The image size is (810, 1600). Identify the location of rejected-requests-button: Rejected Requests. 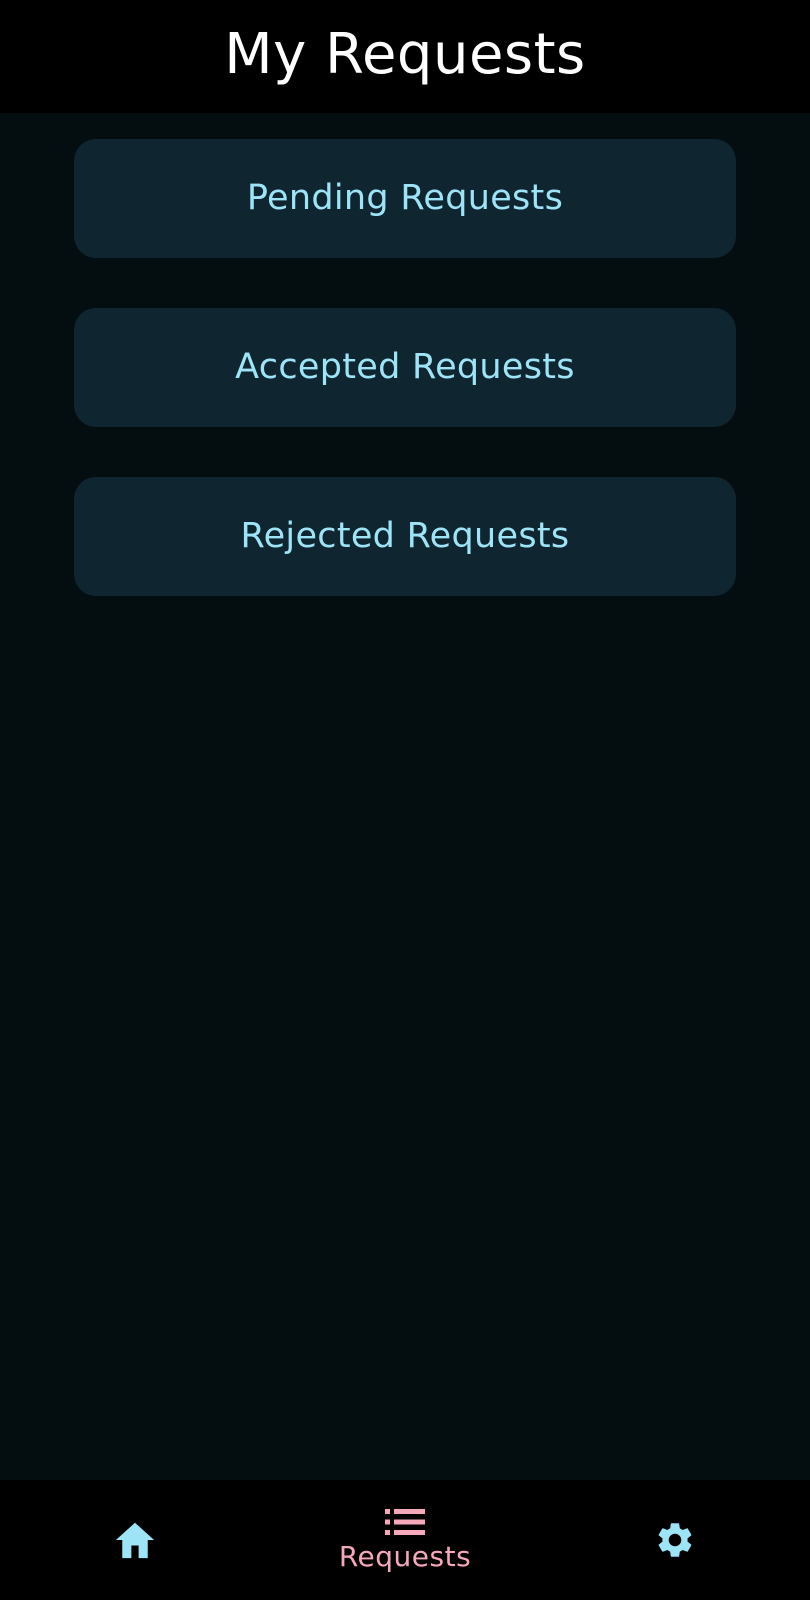
(405, 536).